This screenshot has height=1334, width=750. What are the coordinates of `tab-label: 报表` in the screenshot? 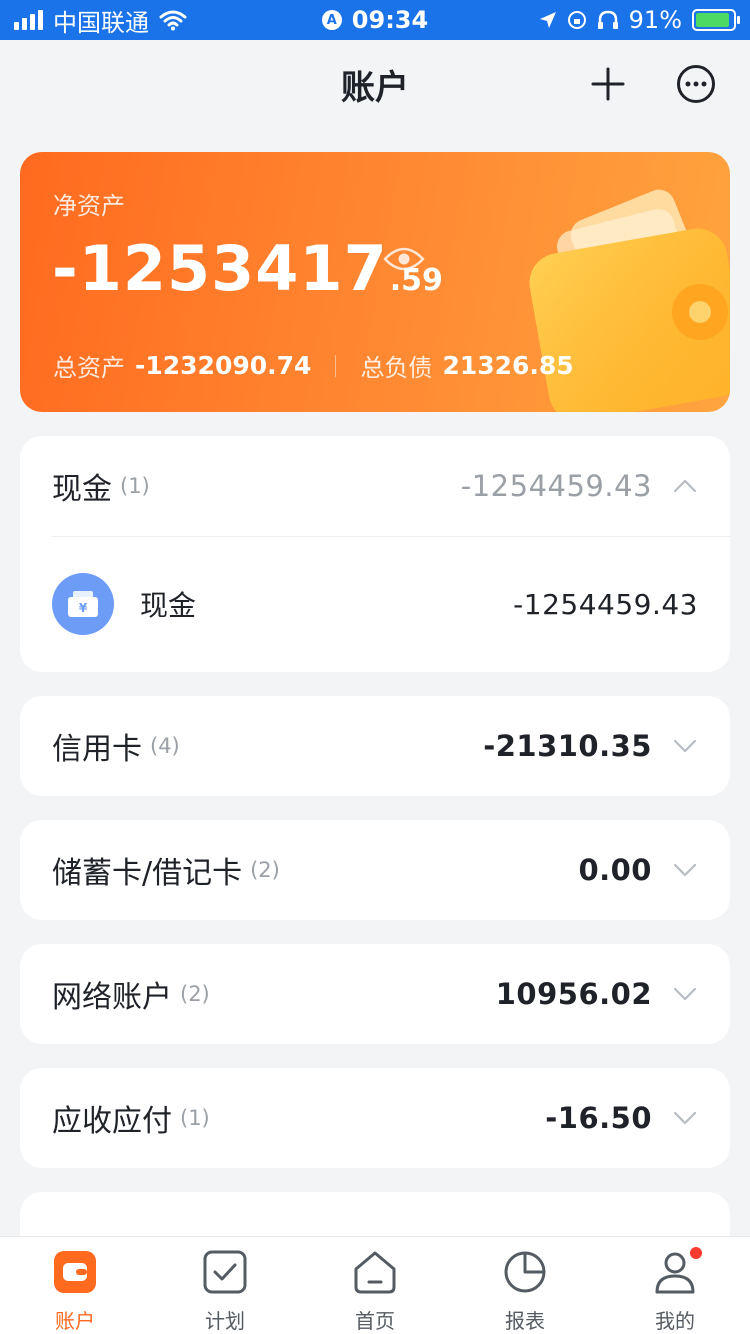 It's located at (525, 1321).